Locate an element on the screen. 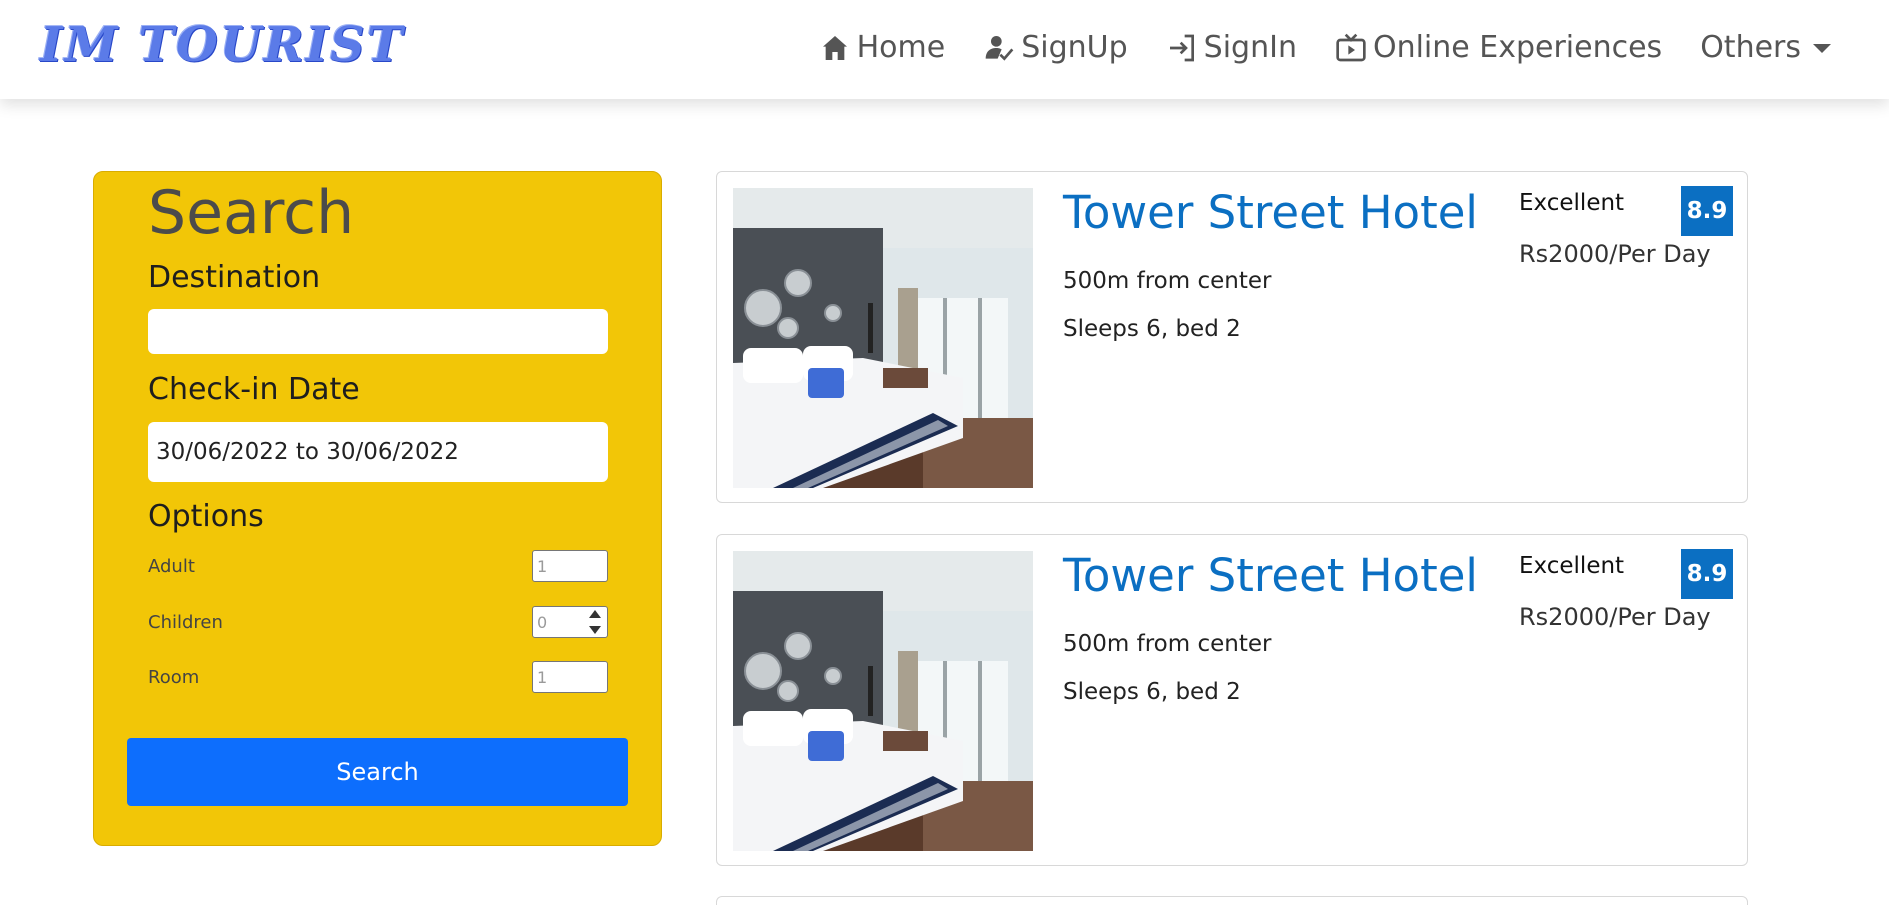 The image size is (1889, 905). spin-up-icon is located at coordinates (595, 614).